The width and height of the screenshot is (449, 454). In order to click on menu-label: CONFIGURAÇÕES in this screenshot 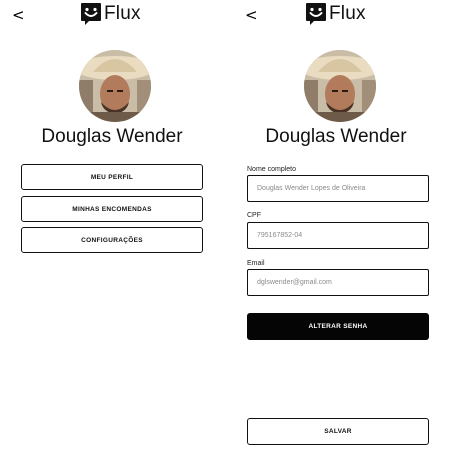, I will do `click(112, 240)`.